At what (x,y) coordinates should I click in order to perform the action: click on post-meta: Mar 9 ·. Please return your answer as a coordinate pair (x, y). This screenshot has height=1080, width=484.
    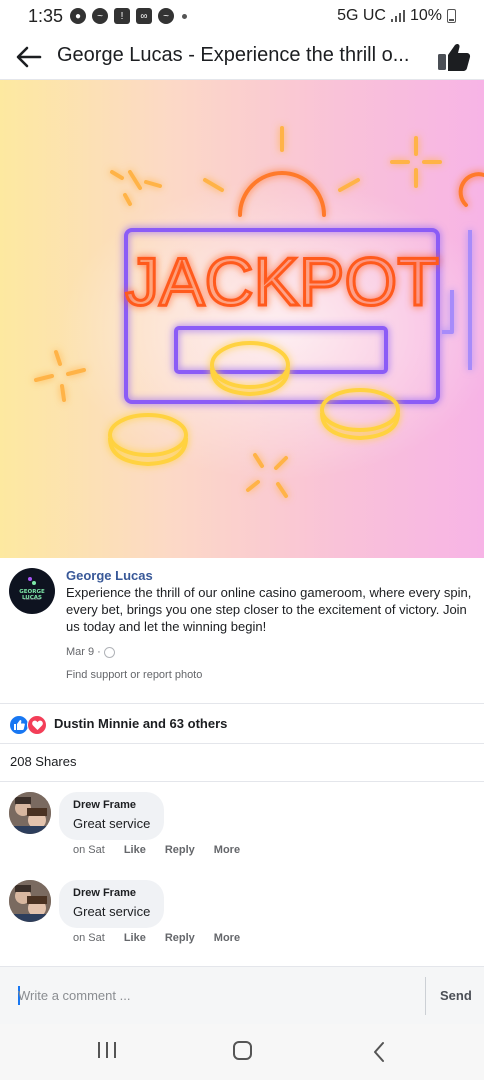
    Looking at the image, I should click on (90, 652).